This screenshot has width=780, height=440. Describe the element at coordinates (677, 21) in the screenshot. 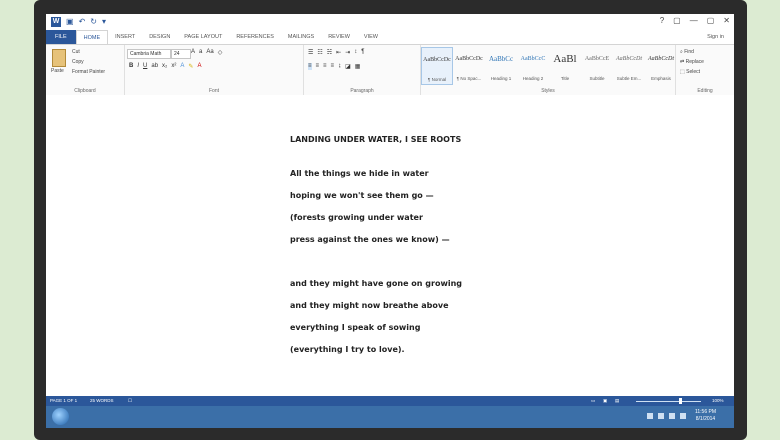

I see `ribbon-display-button: ▢` at that location.